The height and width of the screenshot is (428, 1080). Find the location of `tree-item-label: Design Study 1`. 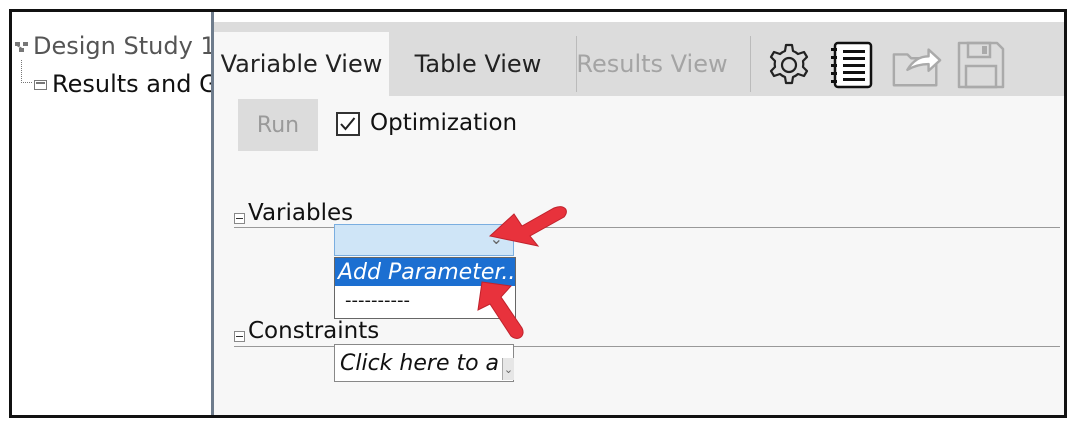

tree-item-label: Design Study 1 is located at coordinates (124, 46).